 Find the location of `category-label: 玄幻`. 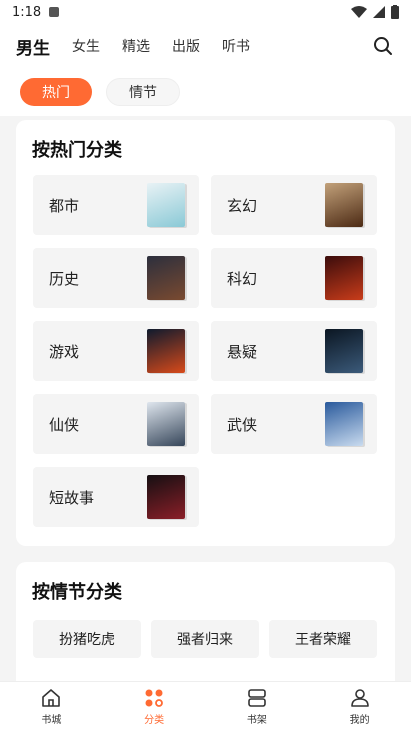

category-label: 玄幻 is located at coordinates (242, 205).